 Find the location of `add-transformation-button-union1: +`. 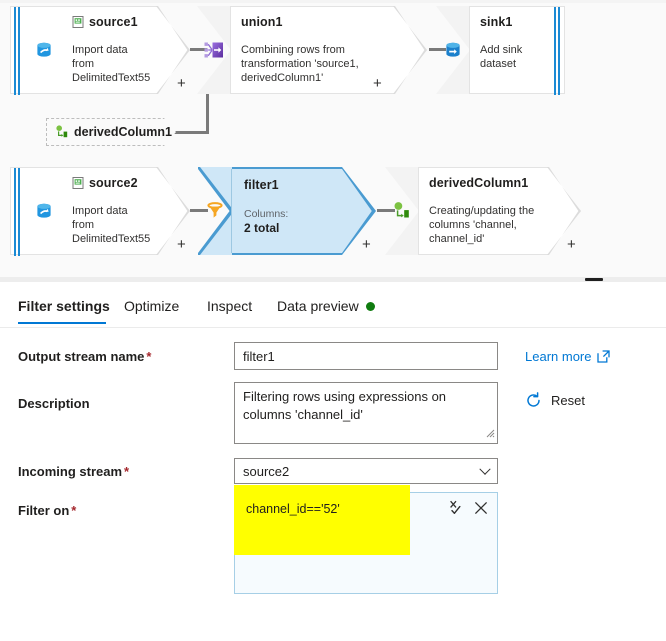

add-transformation-button-union1: + is located at coordinates (377, 83).